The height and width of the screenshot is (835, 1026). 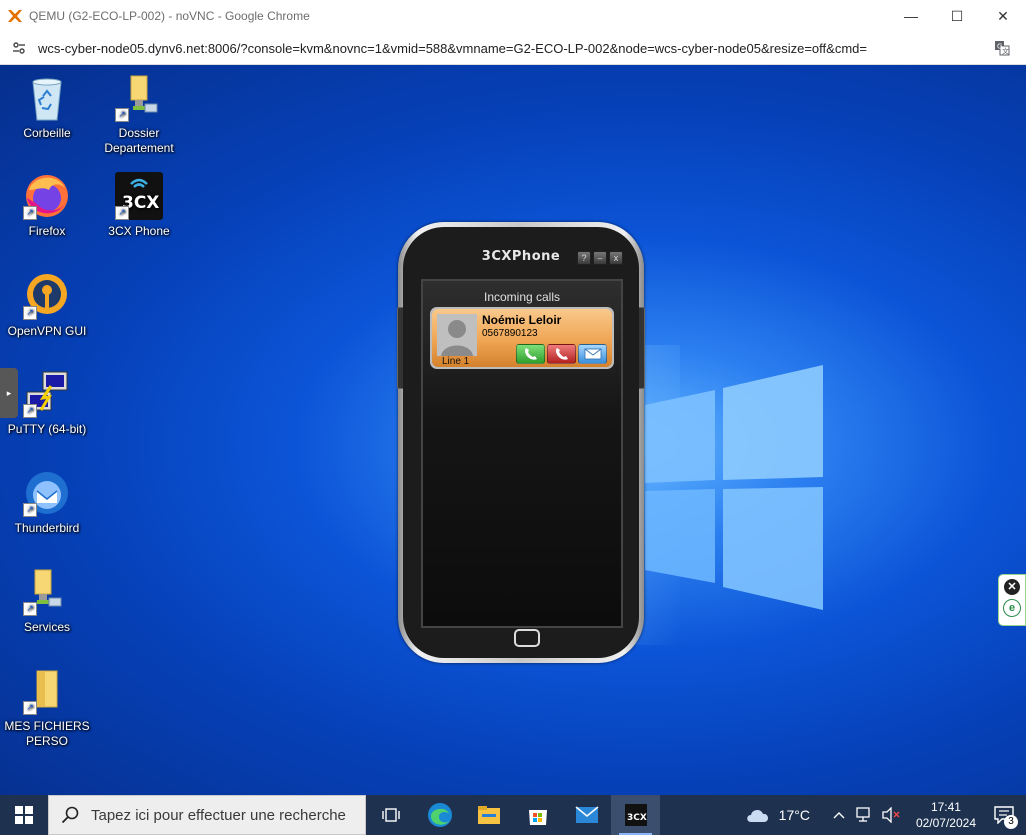 I want to click on desktop-icon-corbeille: Corbeille, so click(x=47, y=107).